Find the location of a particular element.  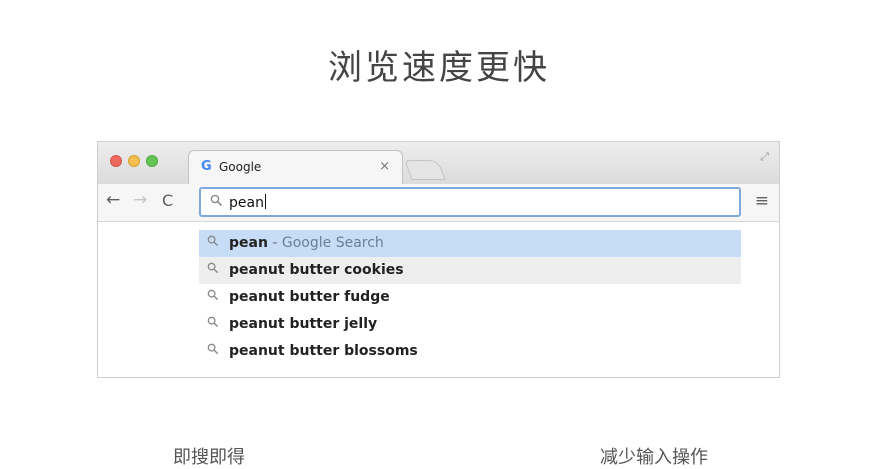

menu-icon: ≡ is located at coordinates (762, 201).